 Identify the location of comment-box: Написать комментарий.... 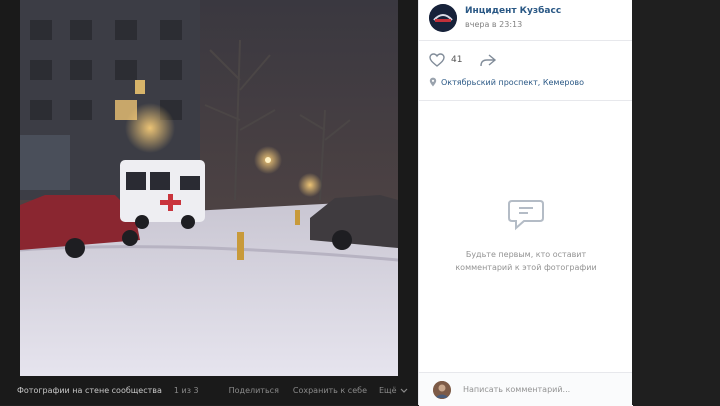
(526, 389).